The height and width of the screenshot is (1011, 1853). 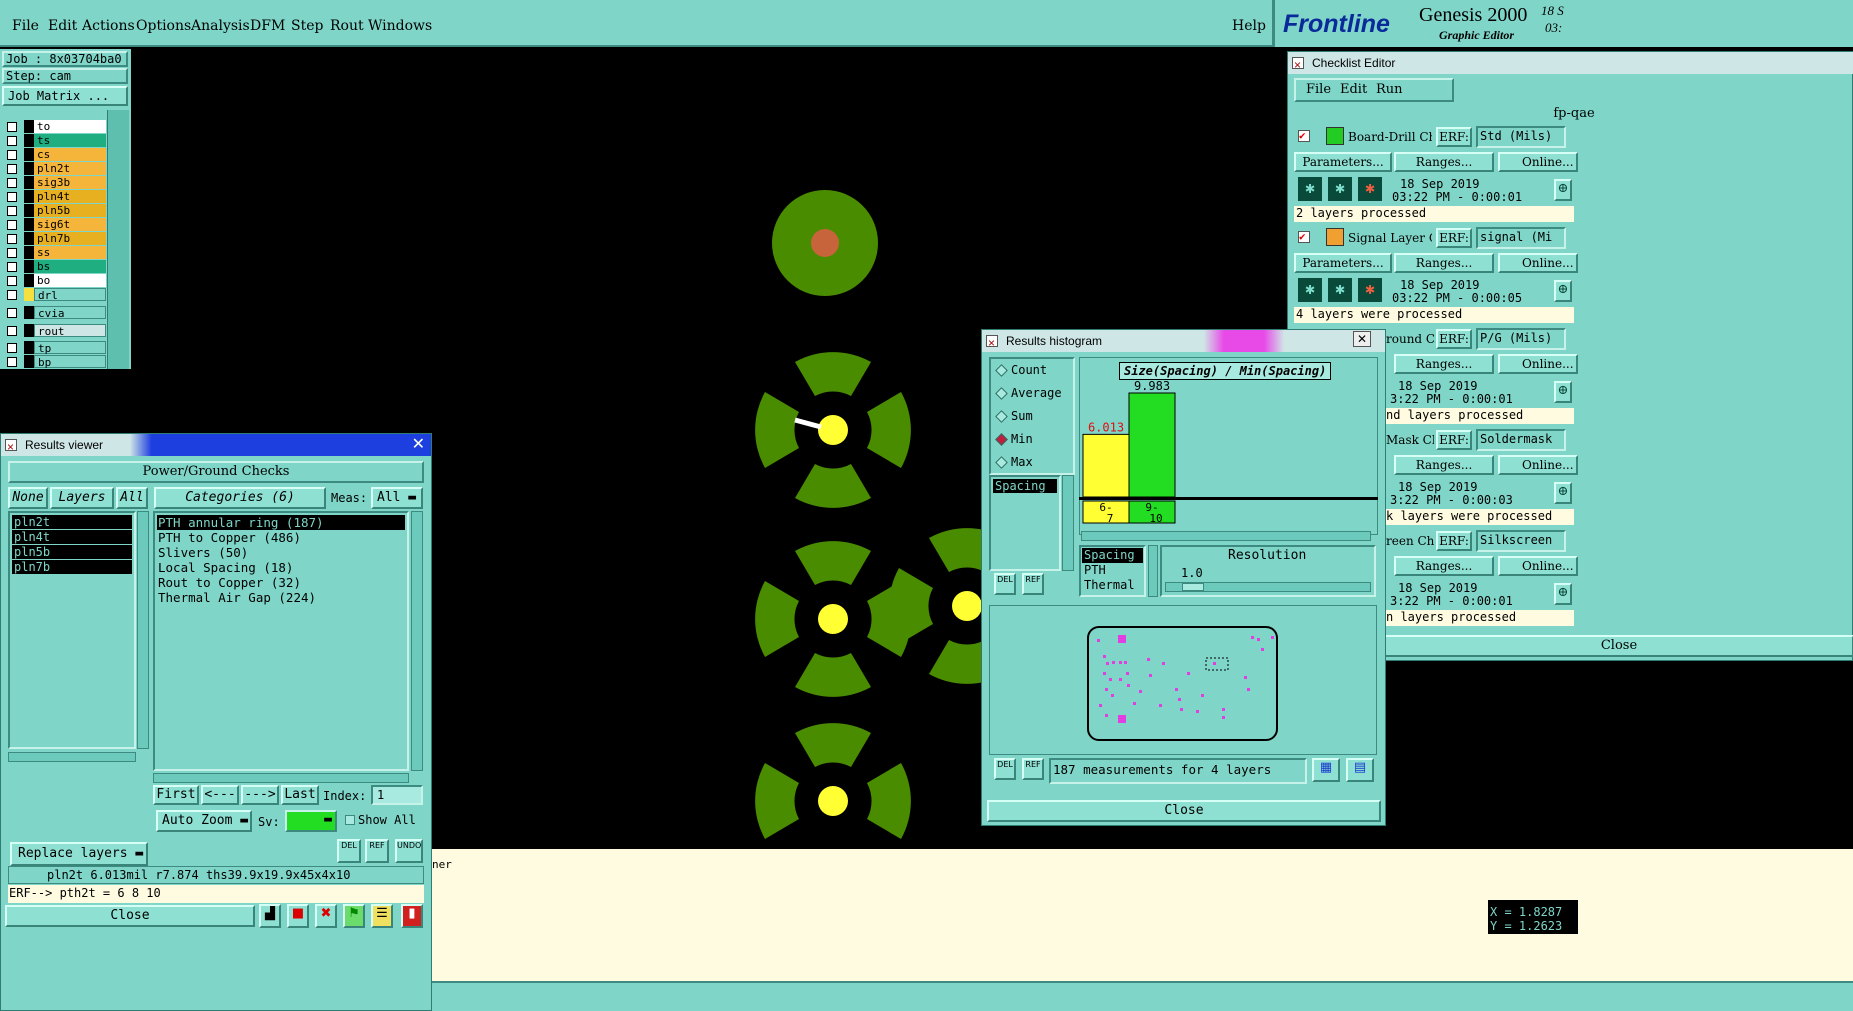 I want to click on last-button: Last, so click(x=300, y=795).